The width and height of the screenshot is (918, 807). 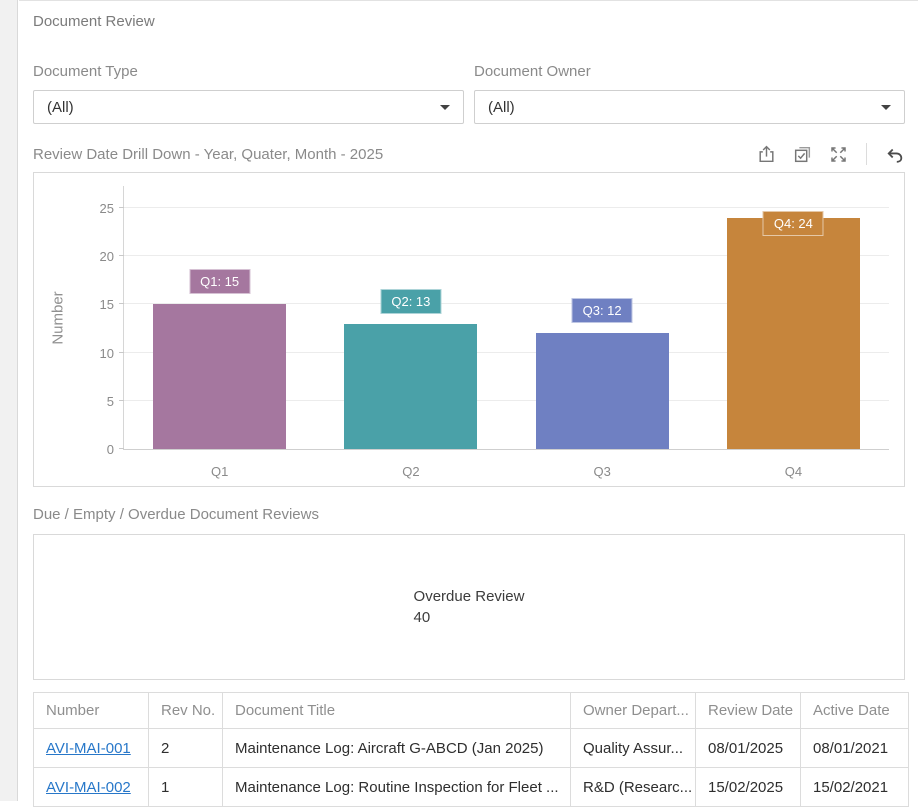 What do you see at coordinates (88, 787) in the screenshot?
I see `document-number-link: AVI-MAI-002` at bounding box center [88, 787].